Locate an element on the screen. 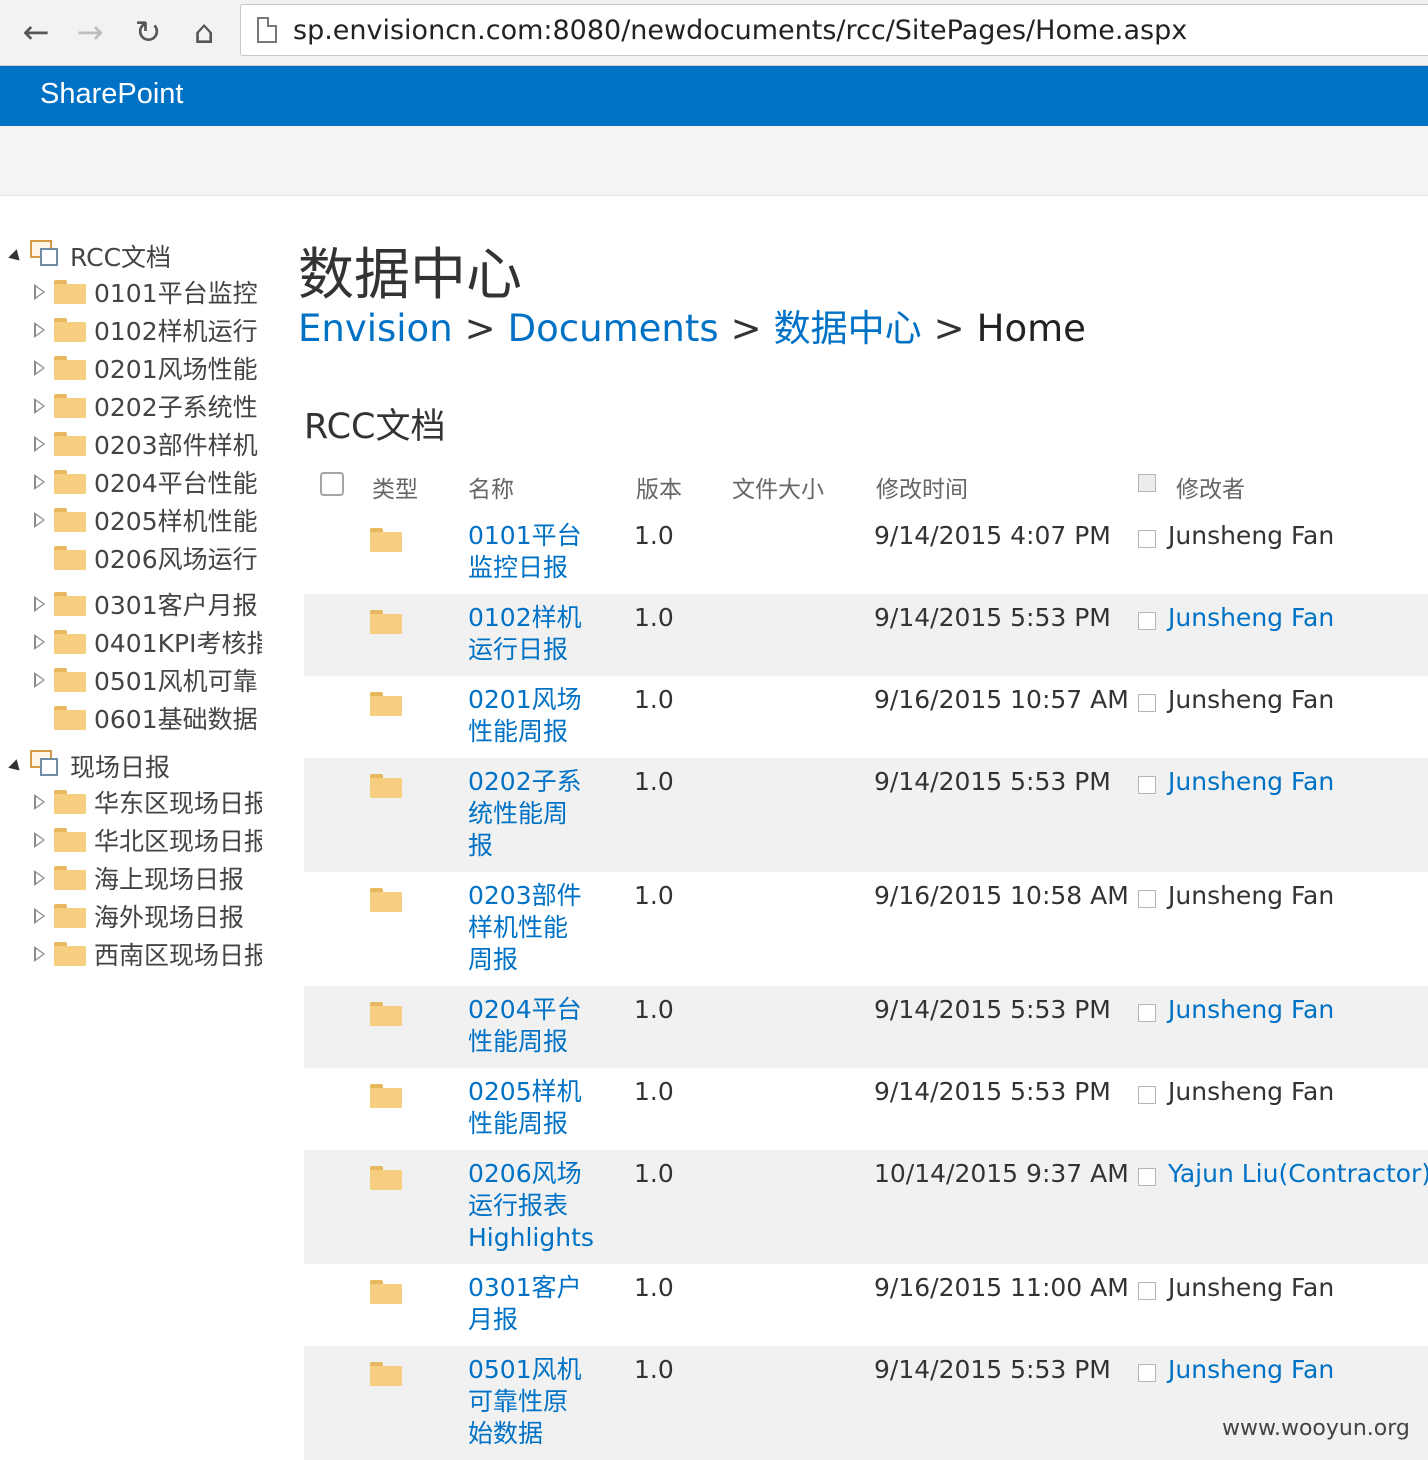 This screenshot has width=1428, height=1460. collapse-triangle-icon is located at coordinates (16, 767).